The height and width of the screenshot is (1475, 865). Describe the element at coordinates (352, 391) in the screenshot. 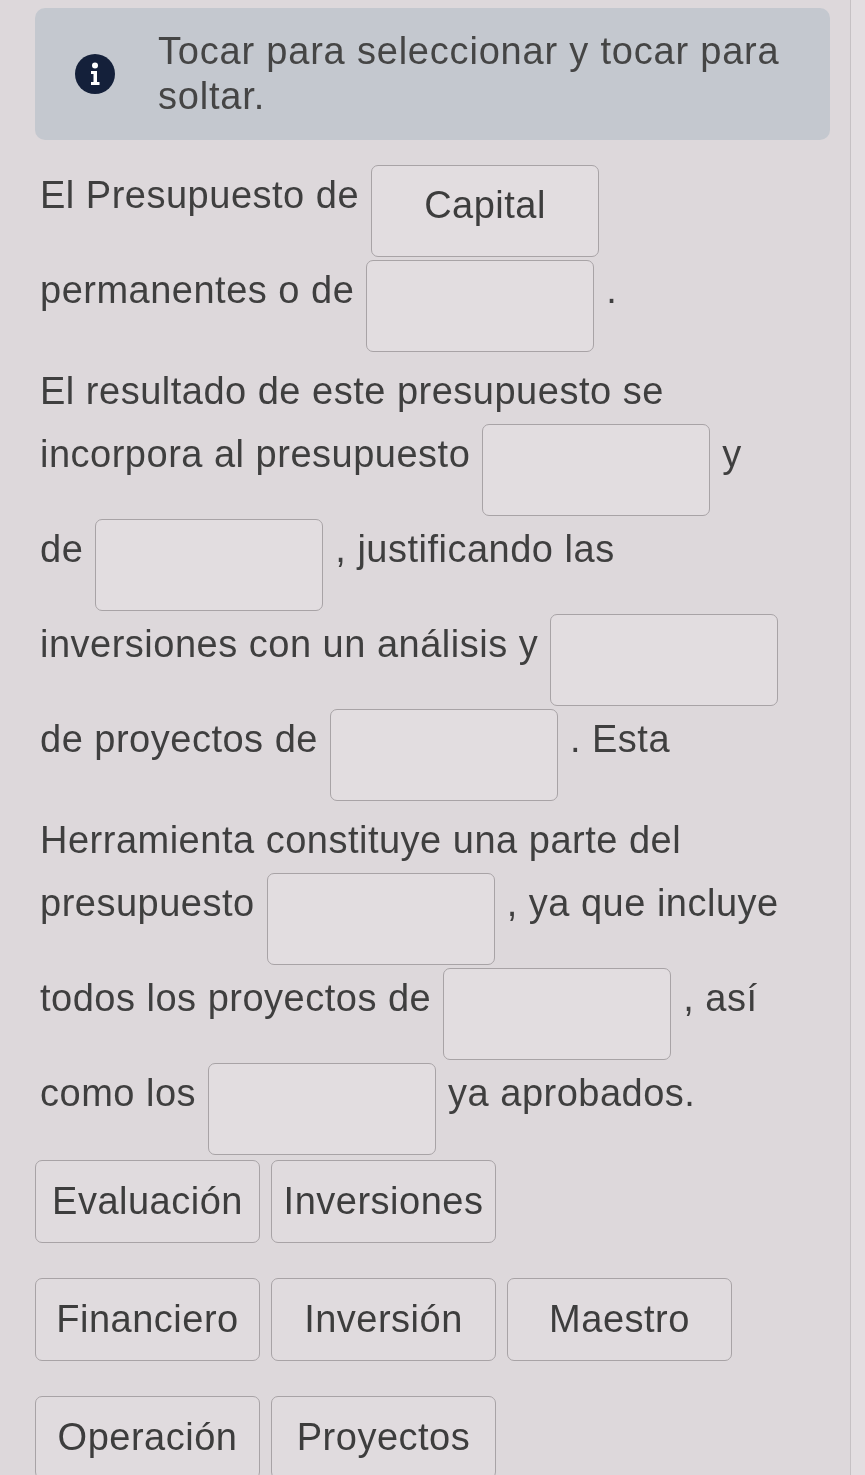

I see `passage-text: El resultado de este presupuesto se` at that location.